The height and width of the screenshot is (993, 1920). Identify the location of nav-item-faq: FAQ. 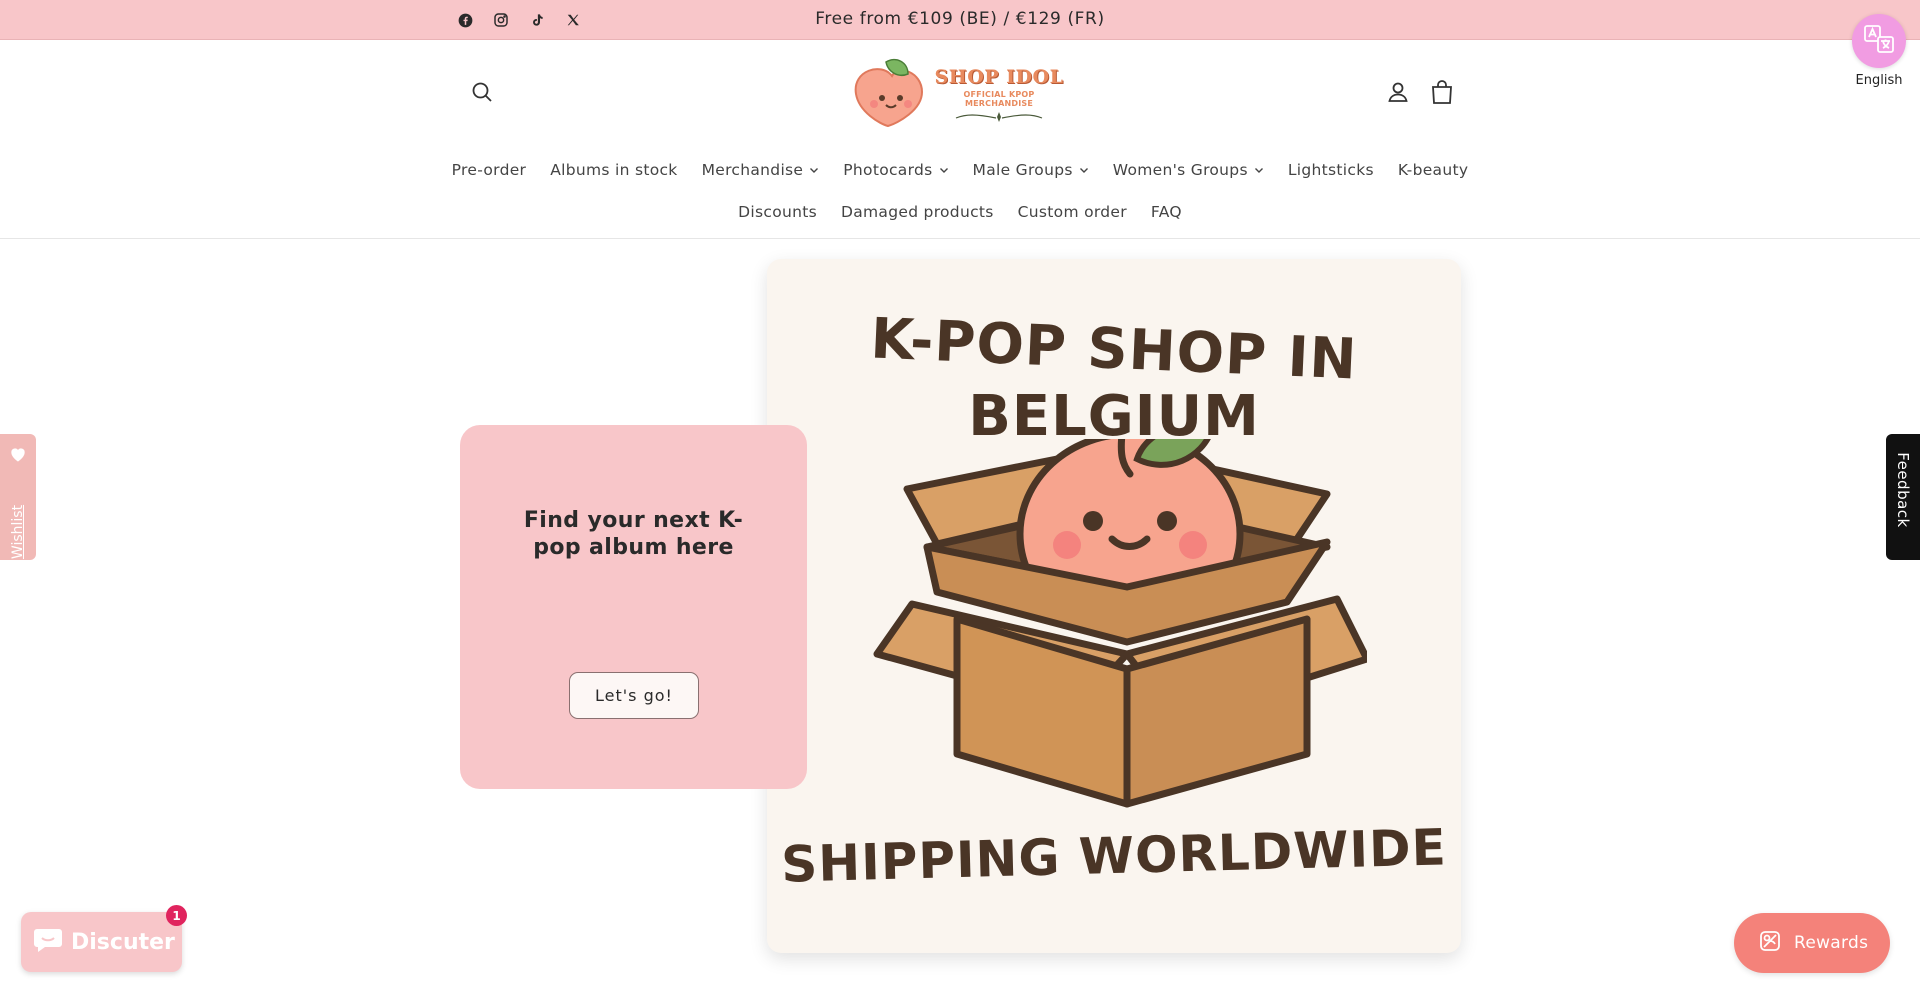
(1166, 212).